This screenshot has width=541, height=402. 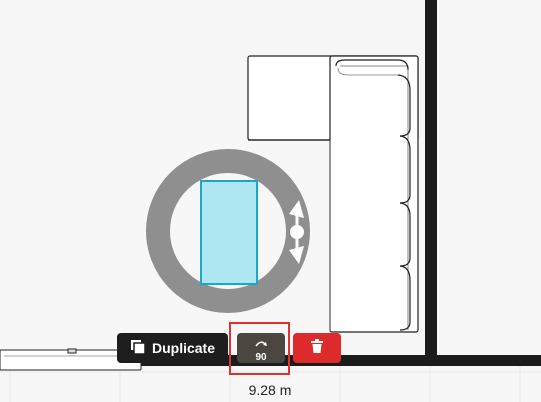 What do you see at coordinates (431, 183) in the screenshot?
I see `wall-right` at bounding box center [431, 183].